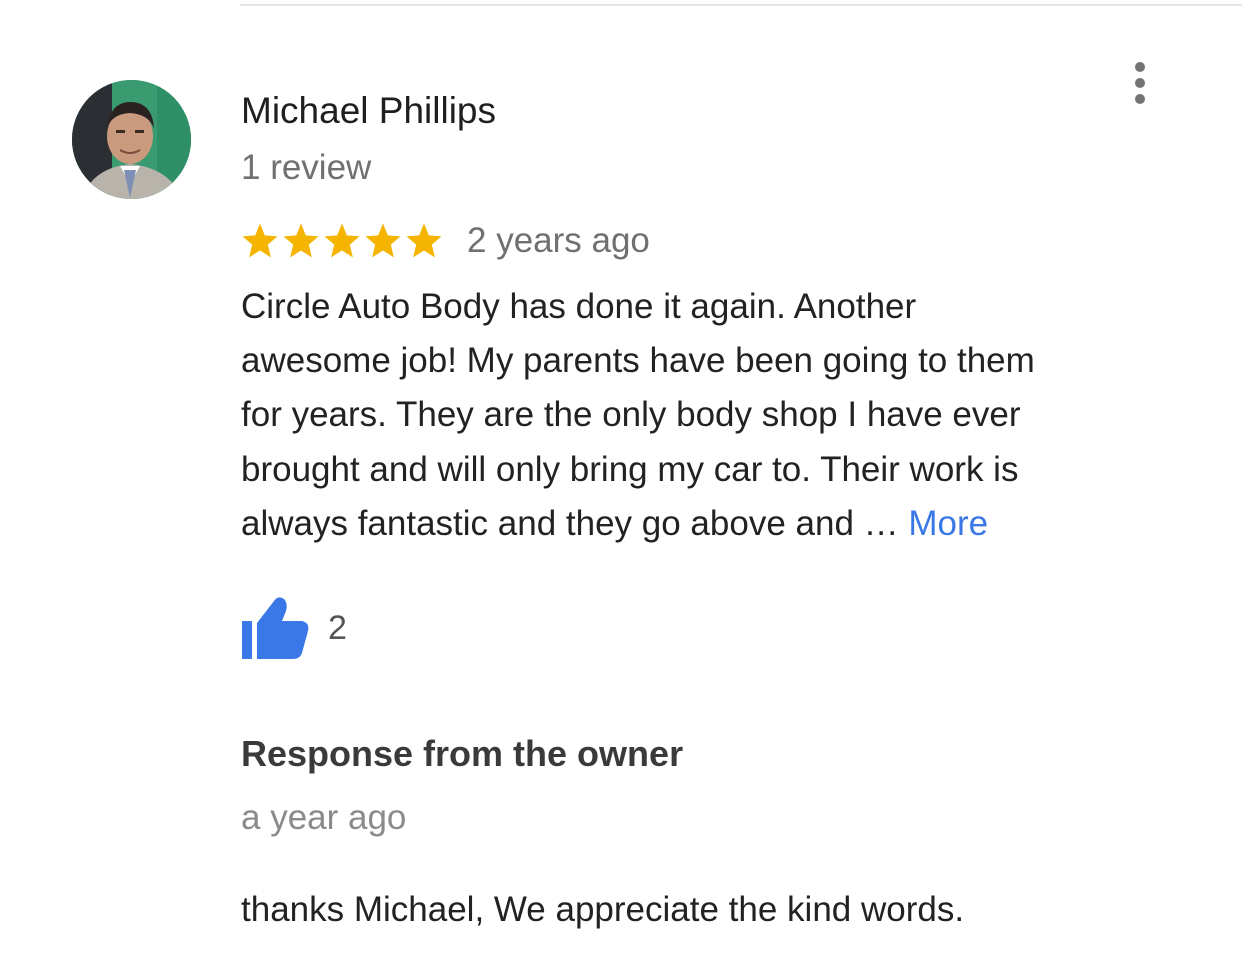 The image size is (1242, 975). What do you see at coordinates (275, 628) in the screenshot?
I see `thumbs-up-icon` at bounding box center [275, 628].